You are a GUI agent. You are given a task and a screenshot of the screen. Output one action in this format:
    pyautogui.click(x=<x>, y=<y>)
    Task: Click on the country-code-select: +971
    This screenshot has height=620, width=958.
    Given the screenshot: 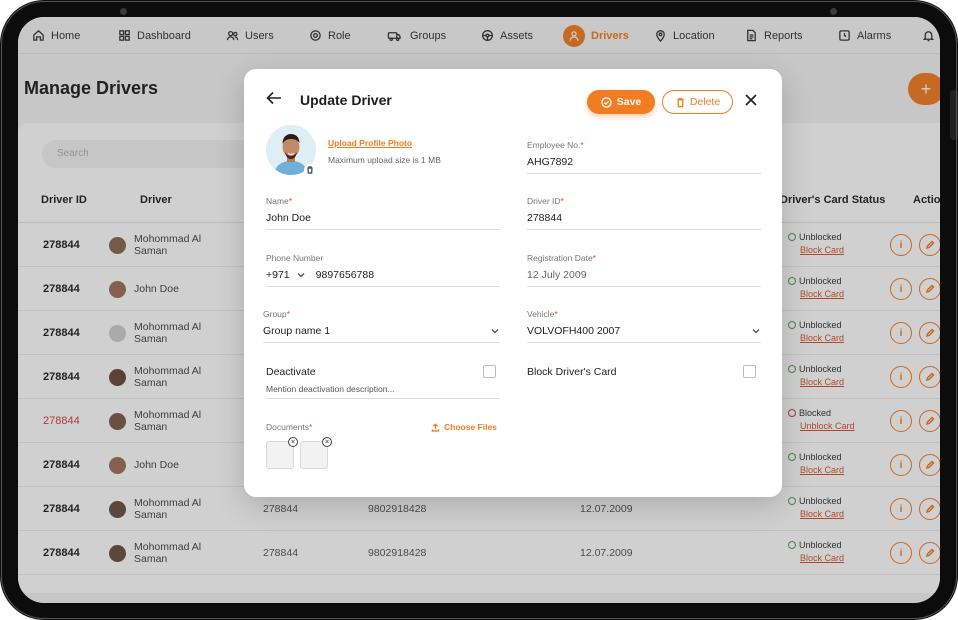 What is the action you would take?
    pyautogui.click(x=286, y=275)
    